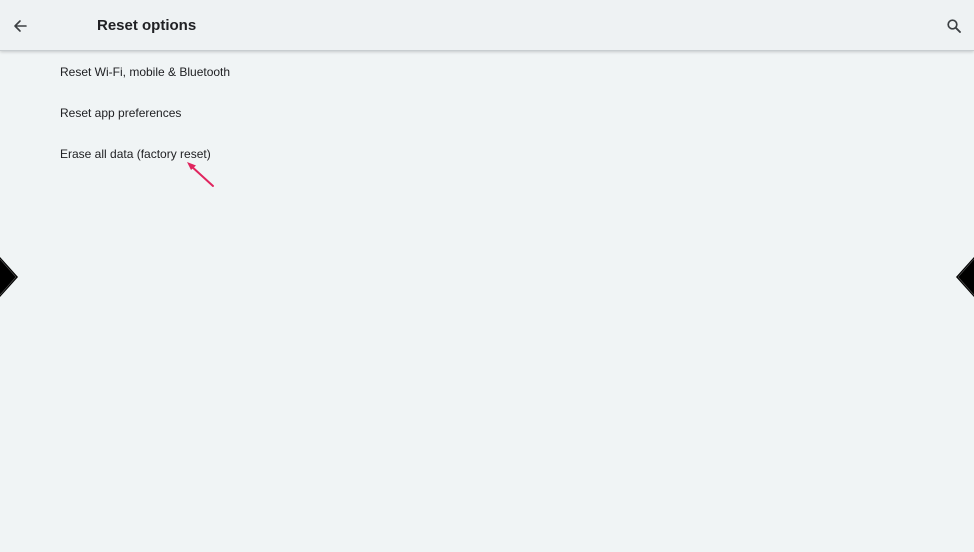 Image resolution: width=974 pixels, height=552 pixels. Describe the element at coordinates (963, 277) in the screenshot. I see `edge-right-handle-icon` at that location.